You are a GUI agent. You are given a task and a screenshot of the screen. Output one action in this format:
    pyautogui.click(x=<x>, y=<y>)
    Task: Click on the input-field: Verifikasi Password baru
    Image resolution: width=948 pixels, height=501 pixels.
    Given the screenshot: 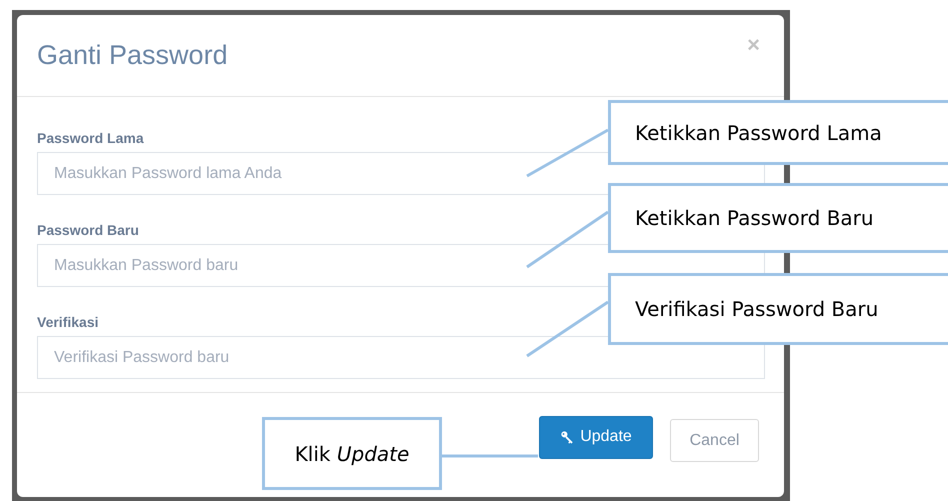 What is the action you would take?
    pyautogui.click(x=401, y=357)
    